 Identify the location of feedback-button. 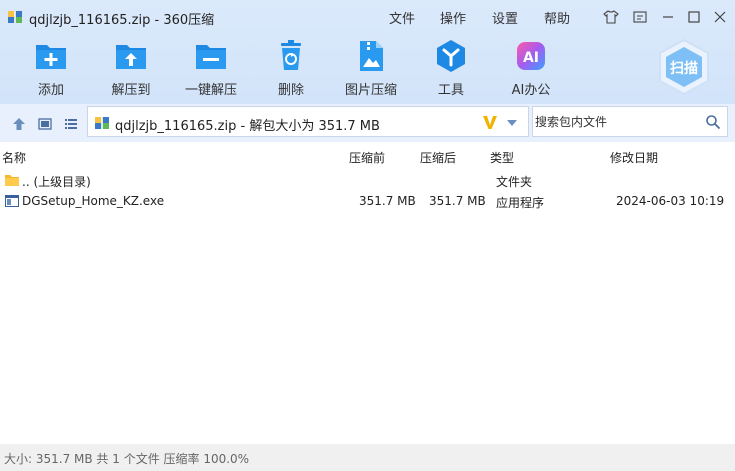
(640, 17).